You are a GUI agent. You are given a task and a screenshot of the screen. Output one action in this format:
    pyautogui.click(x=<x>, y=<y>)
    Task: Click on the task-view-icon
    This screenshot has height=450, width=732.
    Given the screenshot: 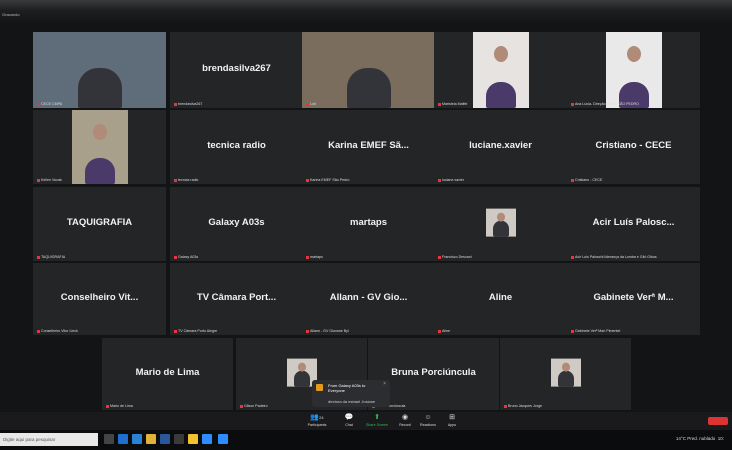 What is the action you would take?
    pyautogui.click(x=109, y=439)
    